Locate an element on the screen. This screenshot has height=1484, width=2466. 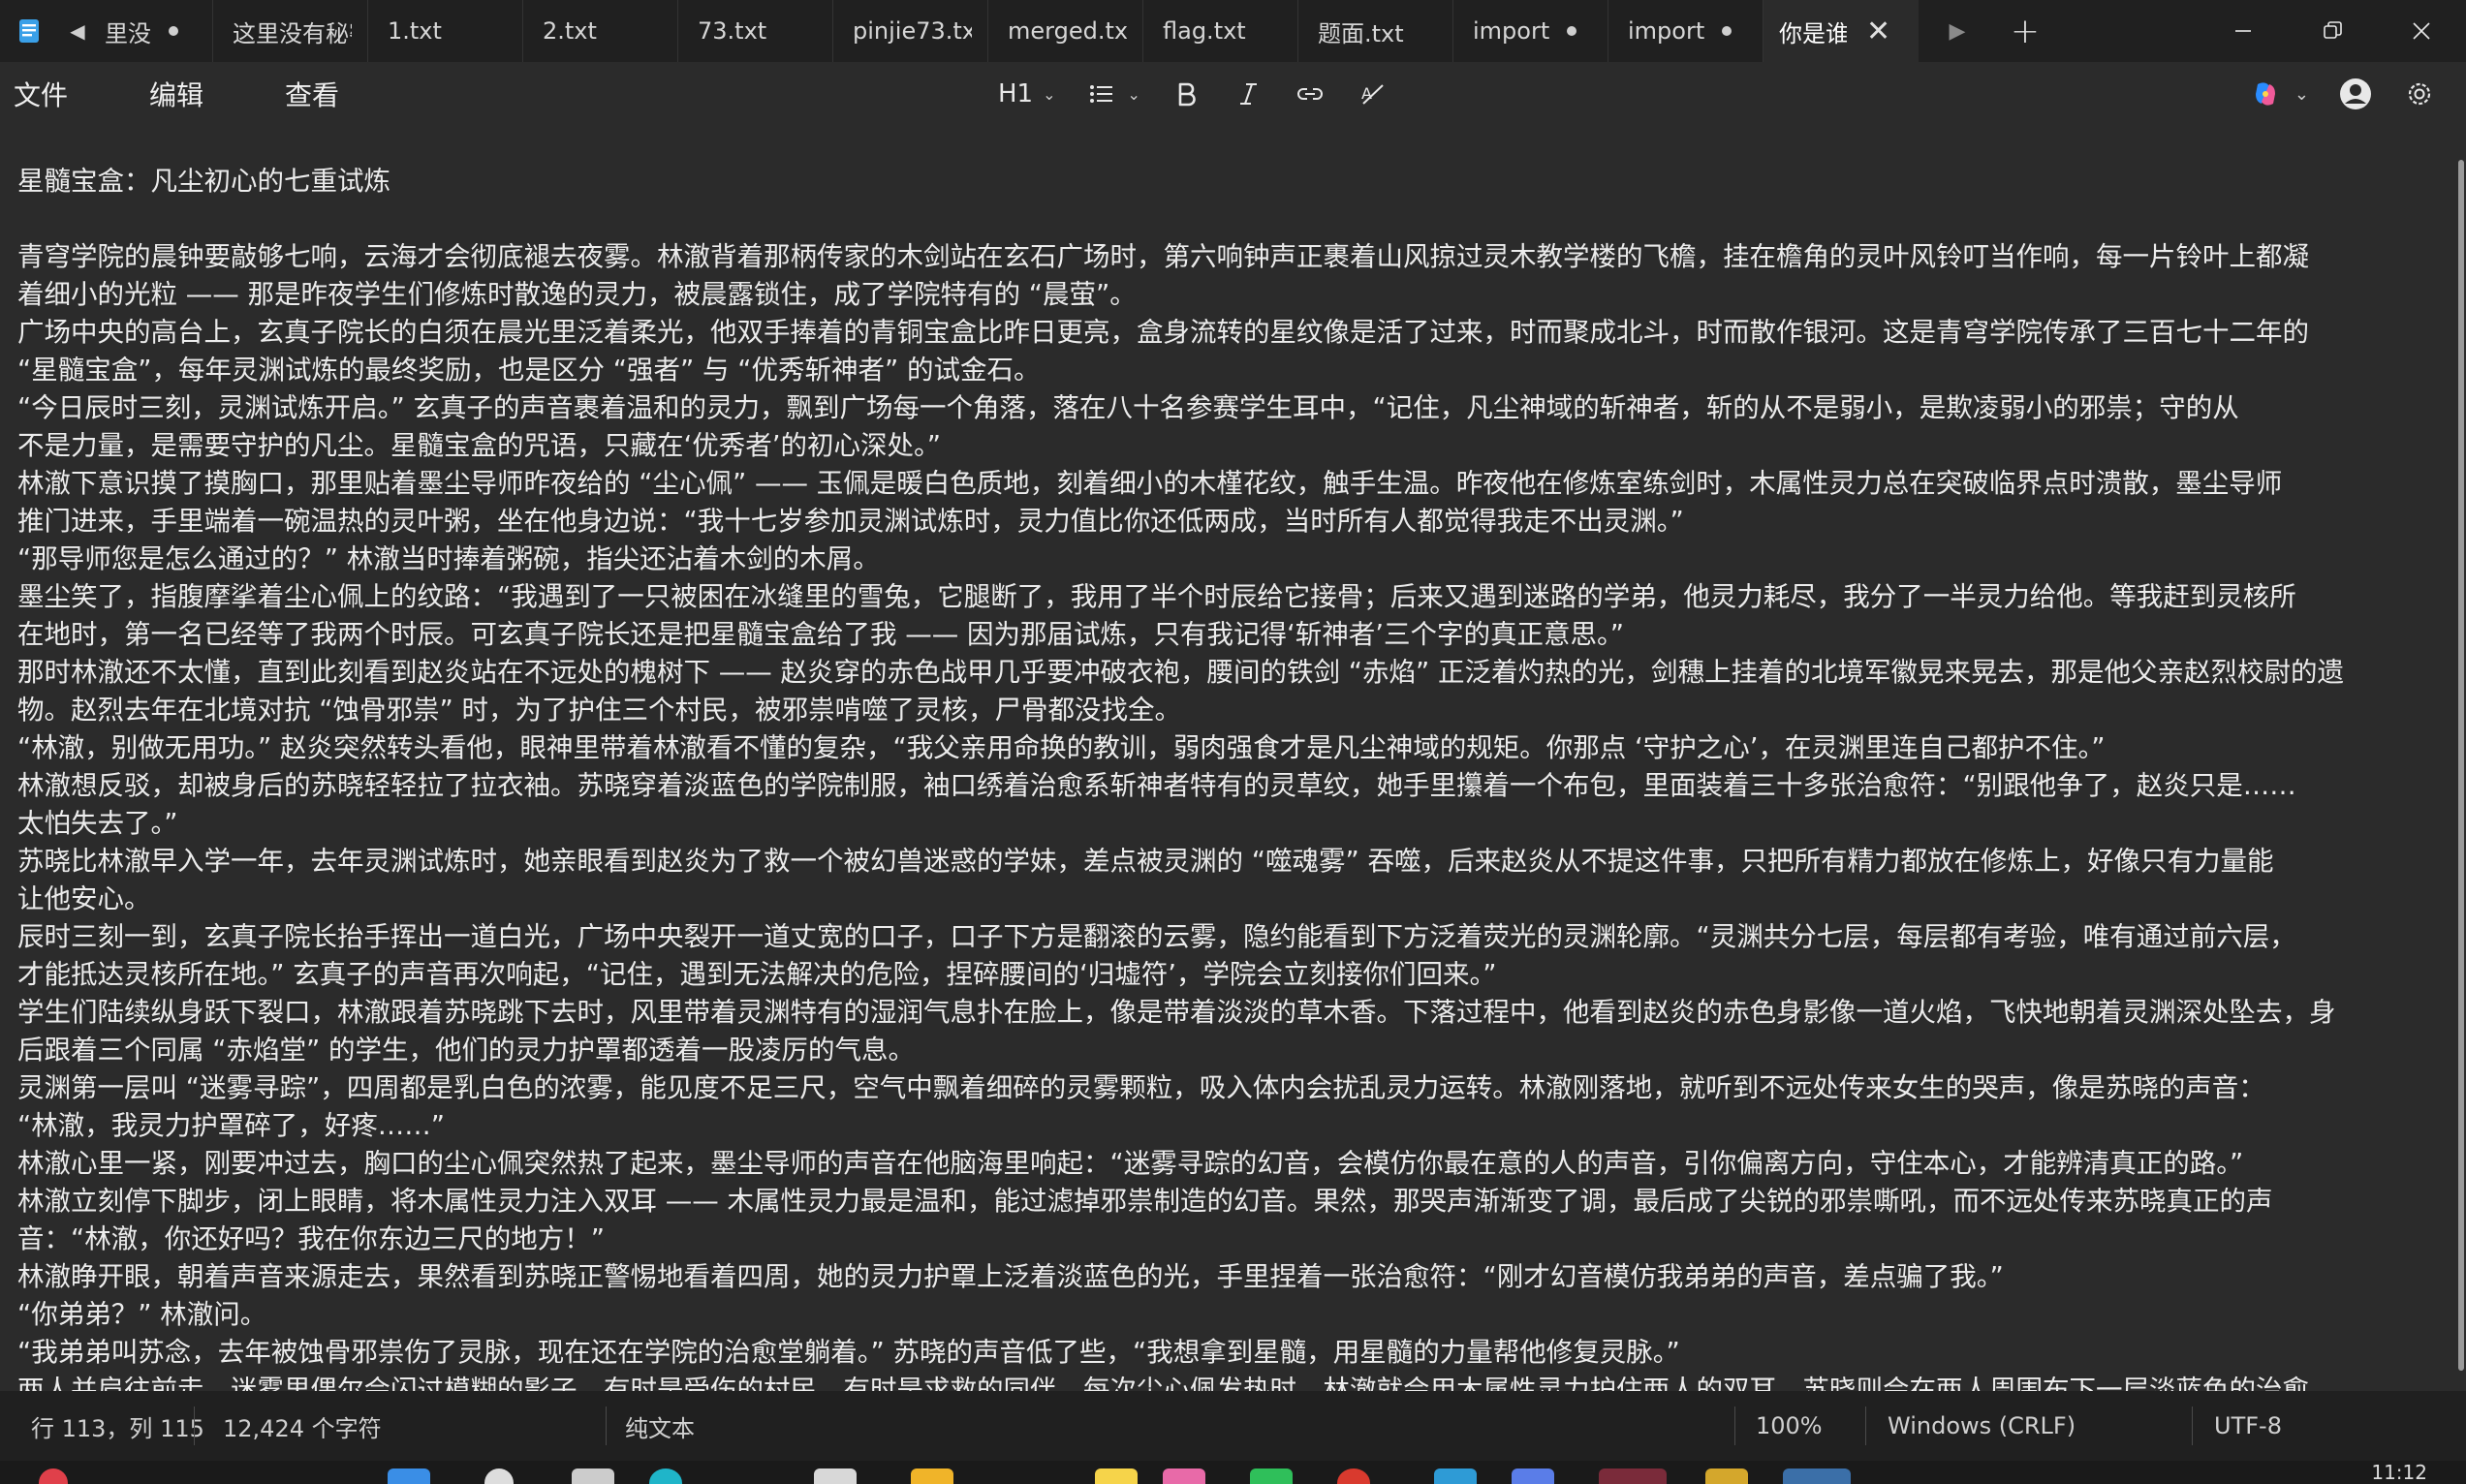
tab-10: import is located at coordinates (1686, 31).